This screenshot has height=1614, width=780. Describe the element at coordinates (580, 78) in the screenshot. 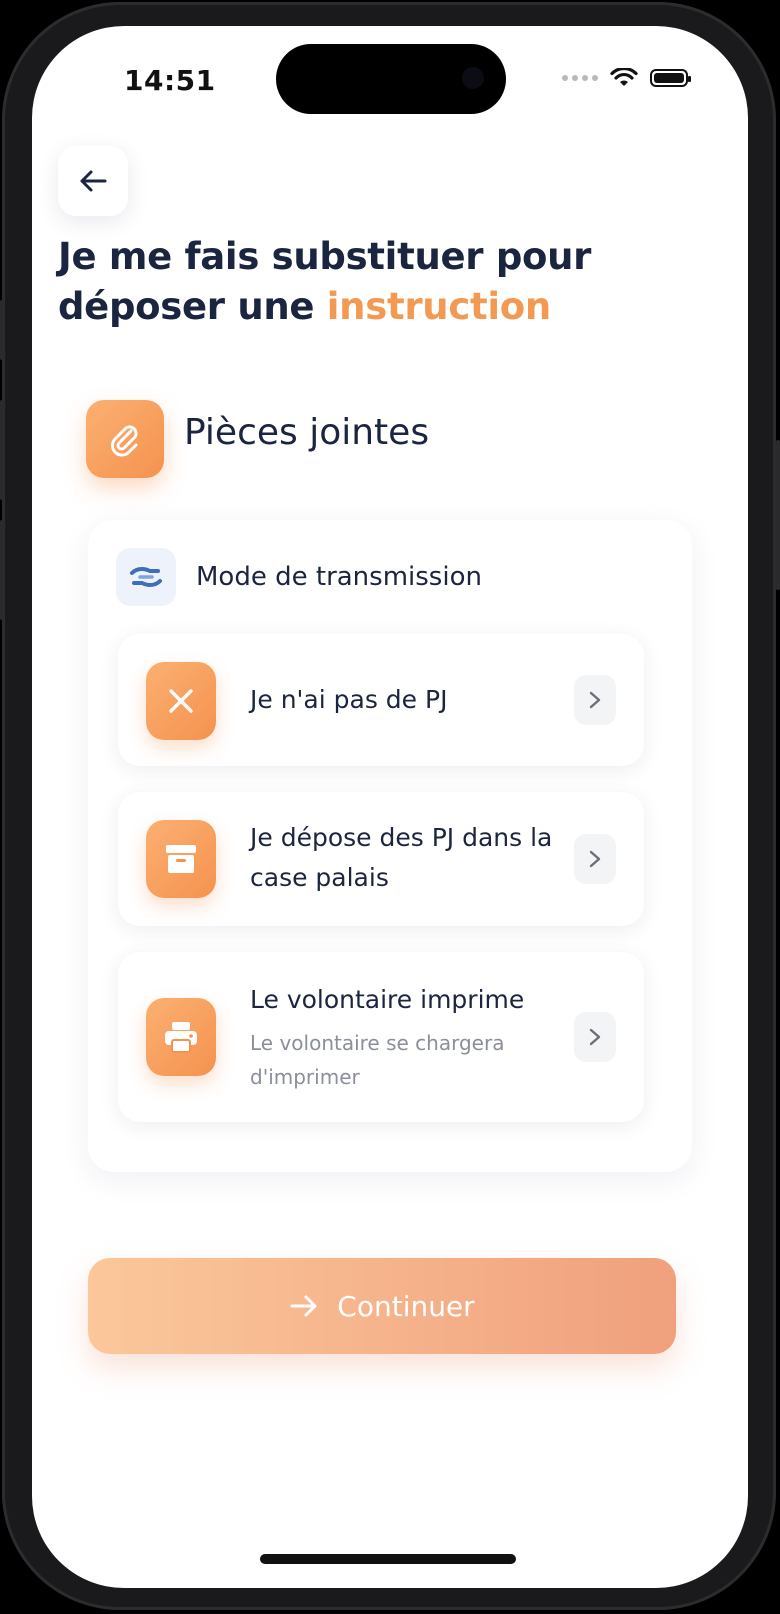

I see `signal-icon` at that location.